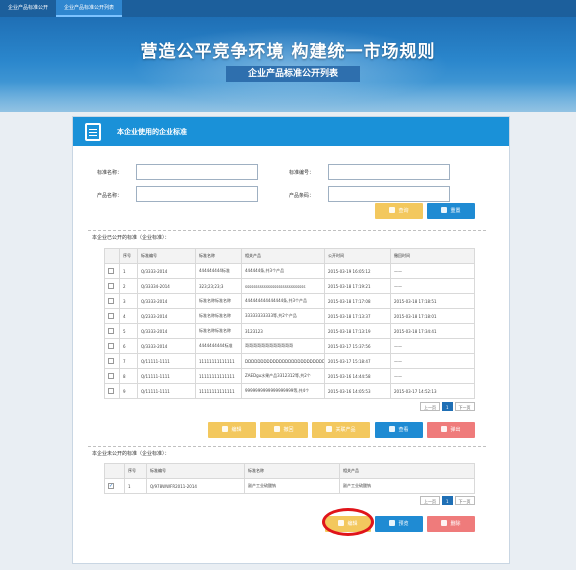  I want to click on private-pager: 上一页 1 下一页, so click(447, 500).